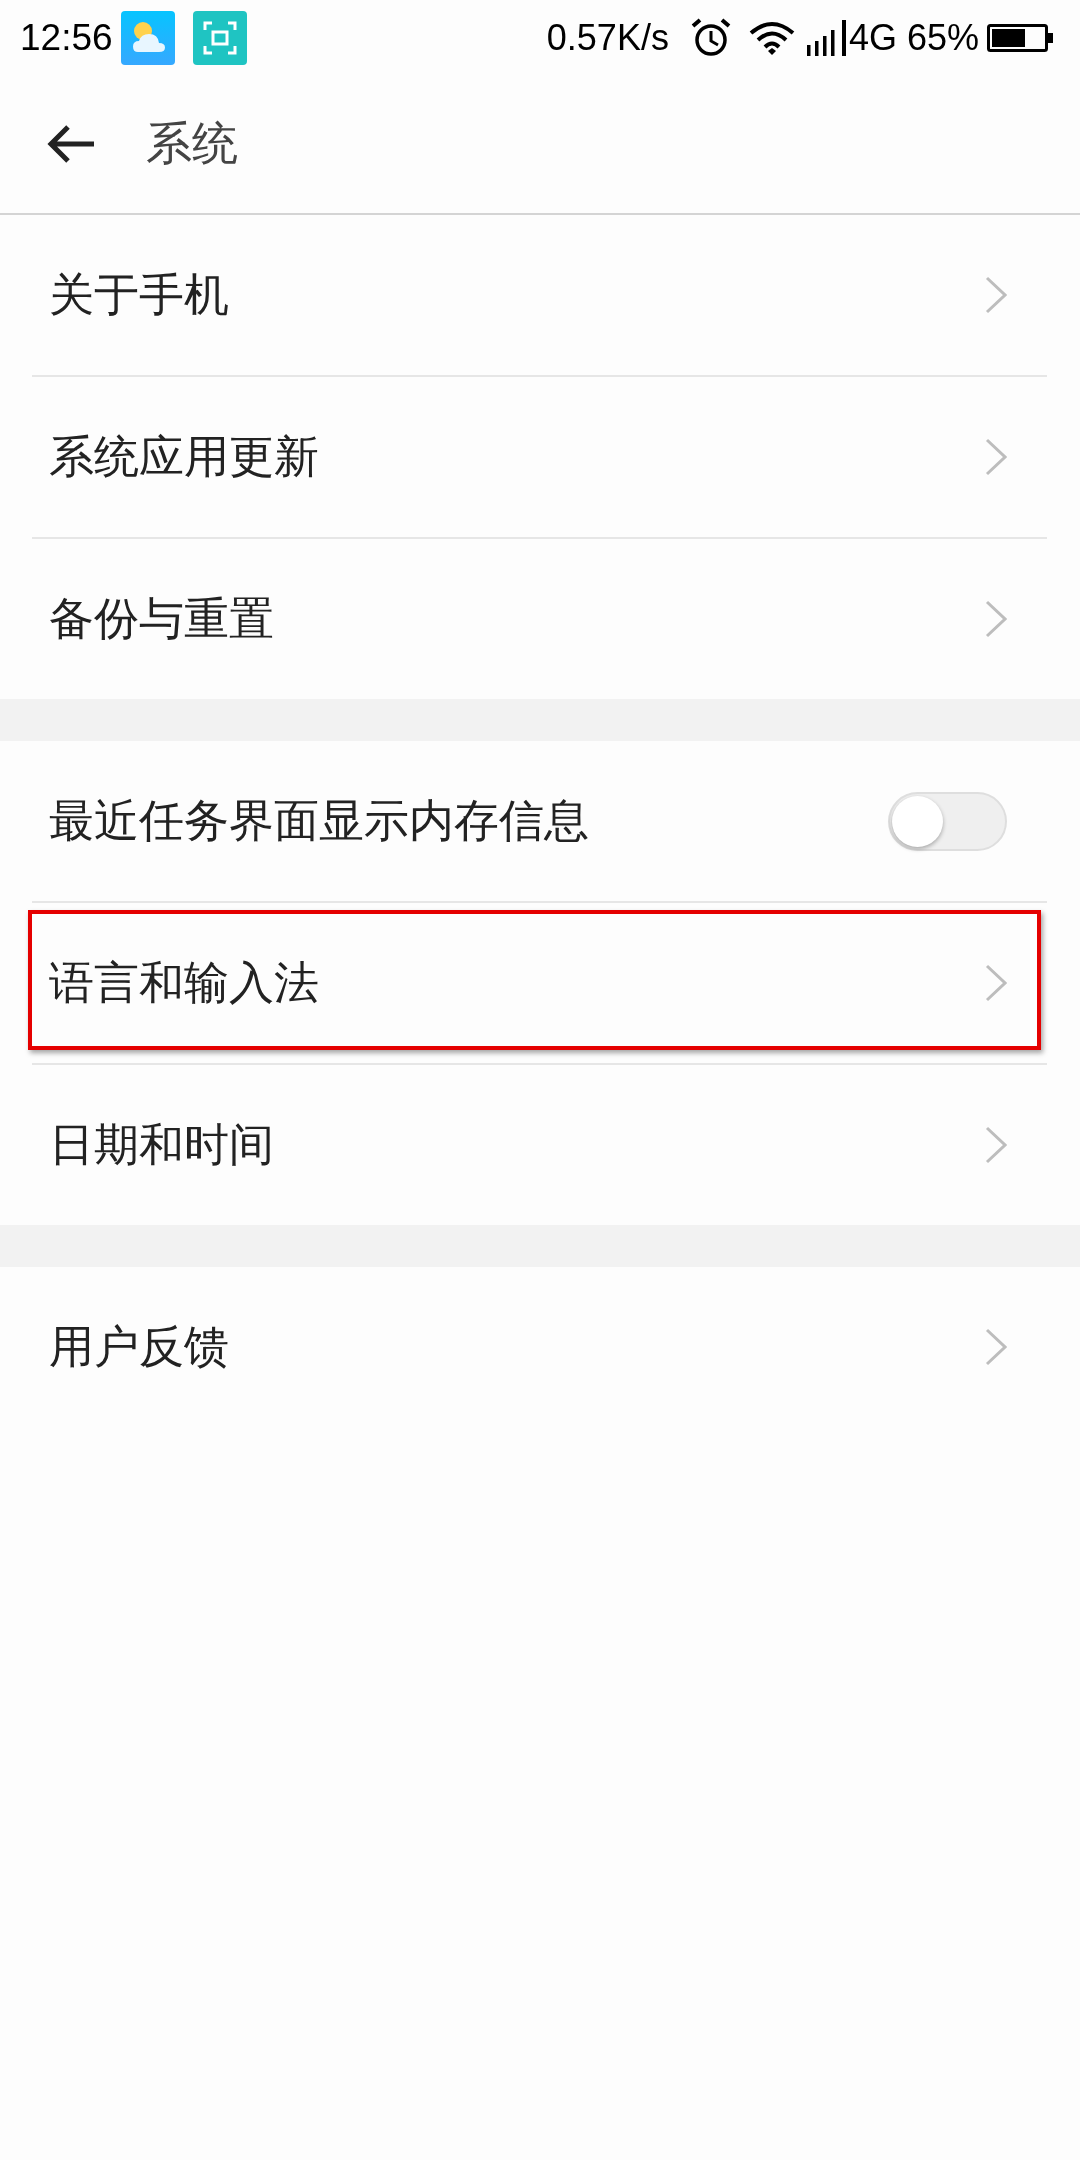 This screenshot has height=2160, width=1080. I want to click on battery-percent: 65%, so click(942, 37).